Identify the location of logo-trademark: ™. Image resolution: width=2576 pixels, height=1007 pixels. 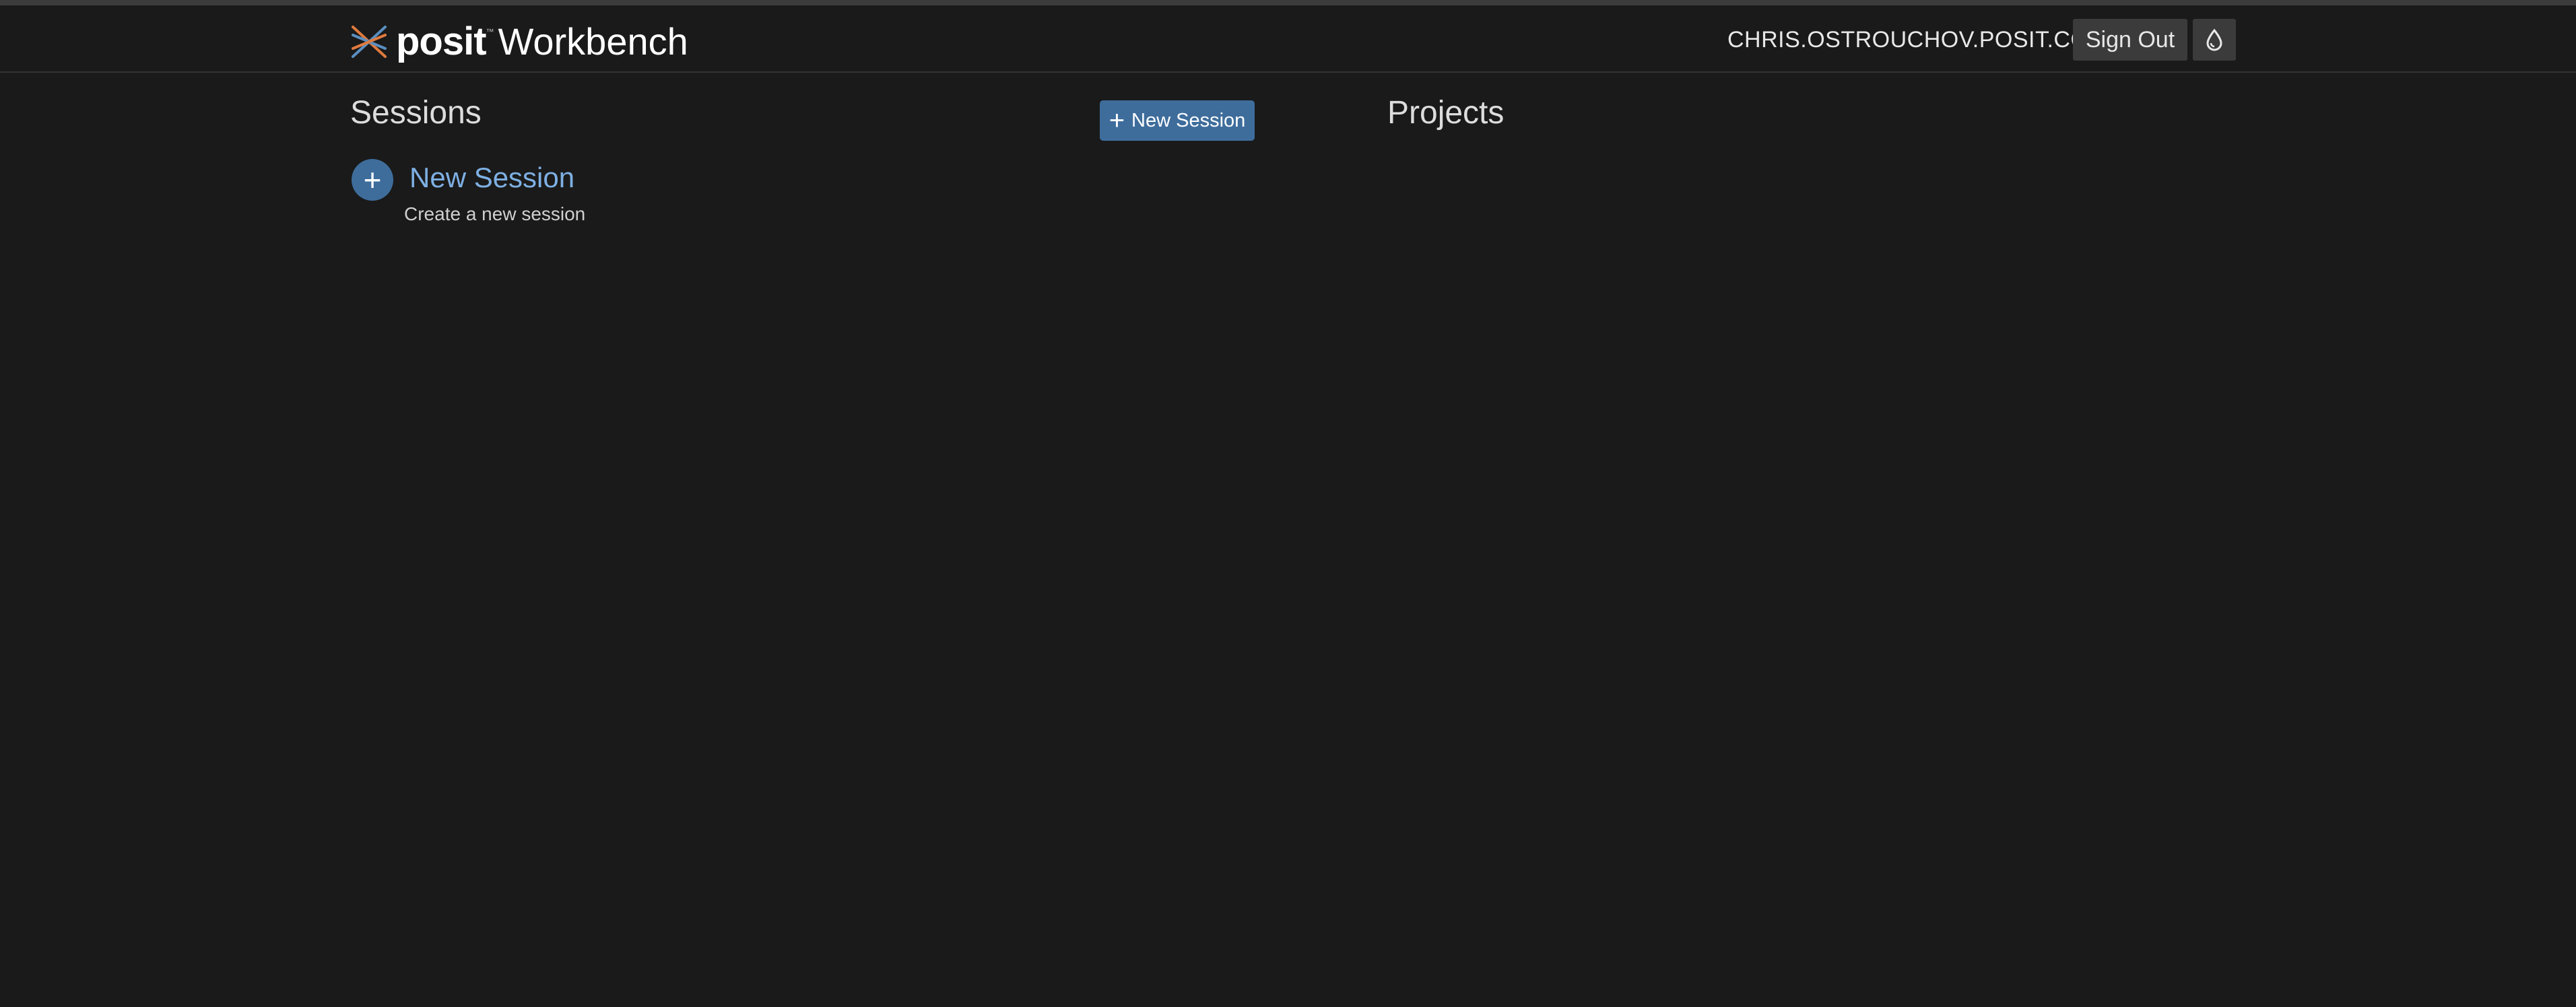
(490, 32).